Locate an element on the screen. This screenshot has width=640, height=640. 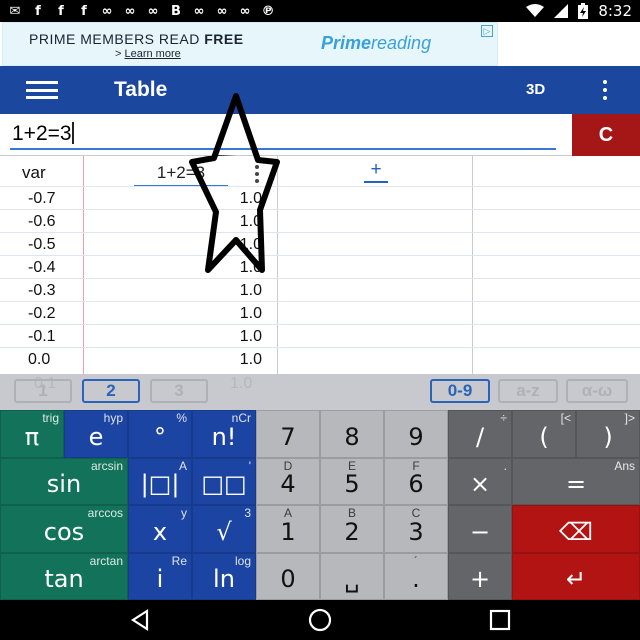
clock: 8:32 is located at coordinates (615, 11).